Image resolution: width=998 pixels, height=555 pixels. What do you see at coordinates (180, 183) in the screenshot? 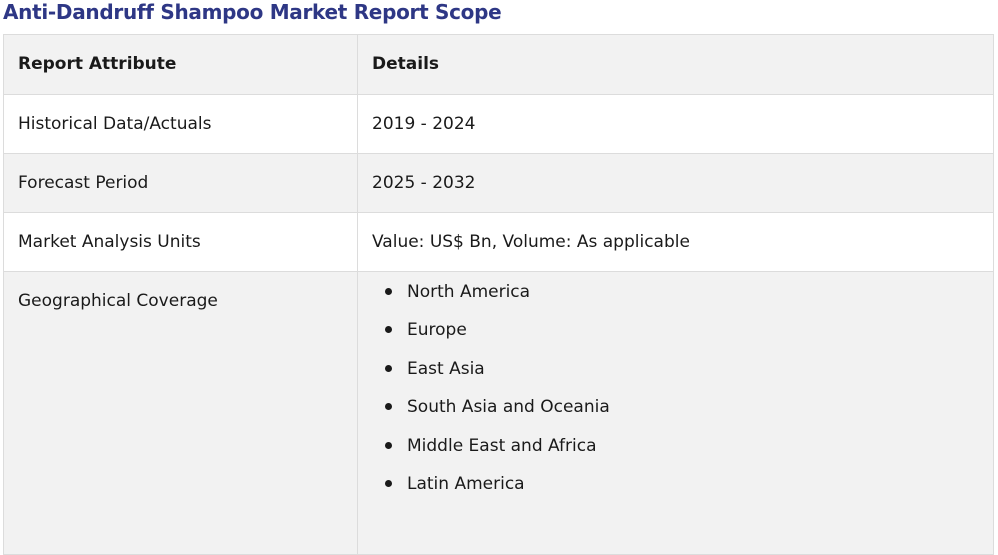
I see `attribute-cell: Forecast Period` at bounding box center [180, 183].